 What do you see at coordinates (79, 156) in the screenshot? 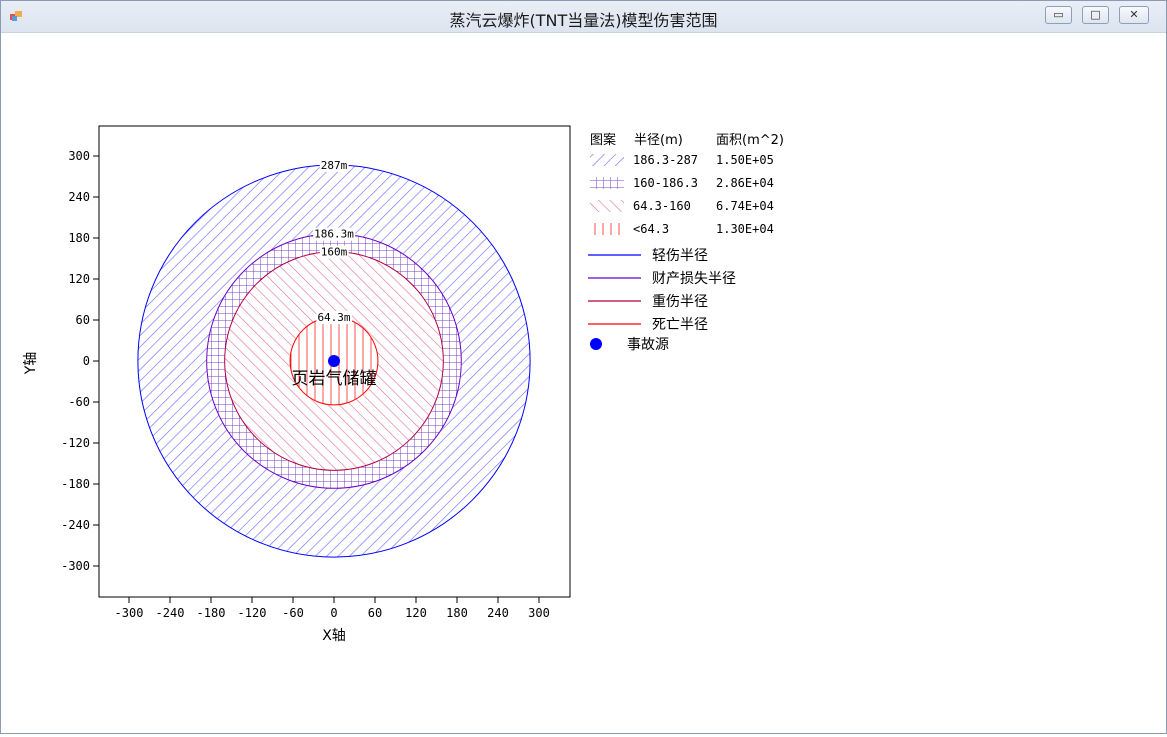
I see `y-tick-label: 300` at bounding box center [79, 156].